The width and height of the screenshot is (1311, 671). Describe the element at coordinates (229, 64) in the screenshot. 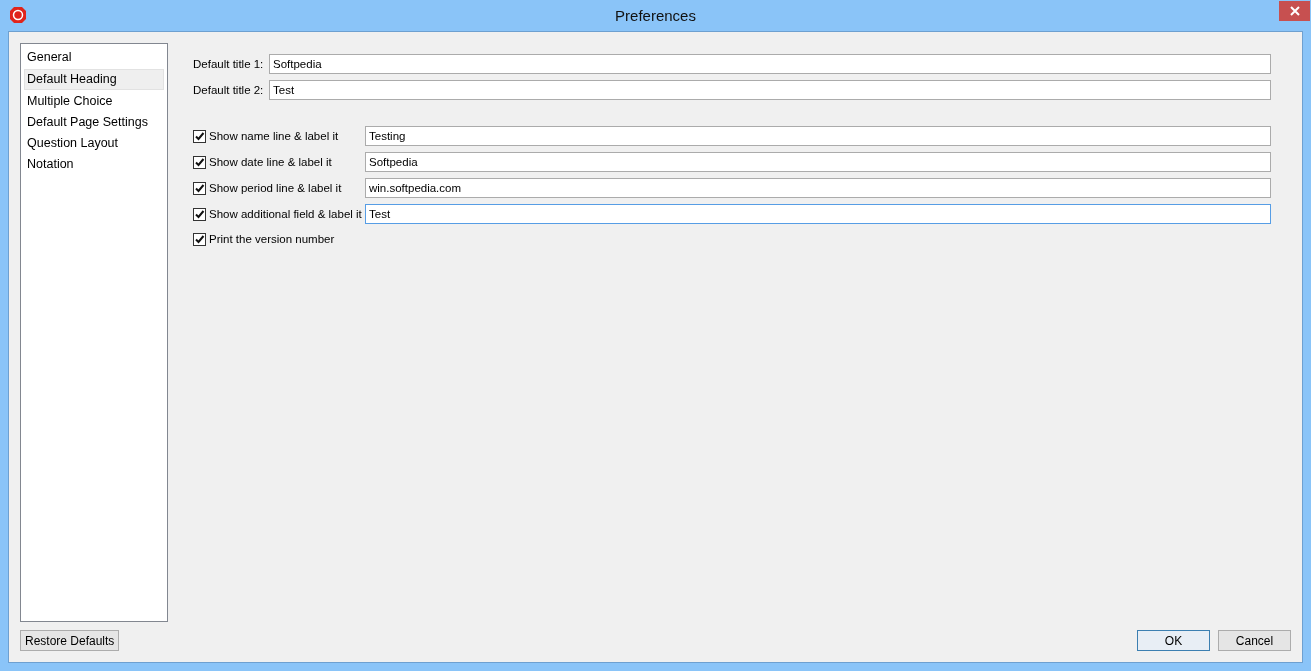

I see `field-label: Default title 1:` at that location.